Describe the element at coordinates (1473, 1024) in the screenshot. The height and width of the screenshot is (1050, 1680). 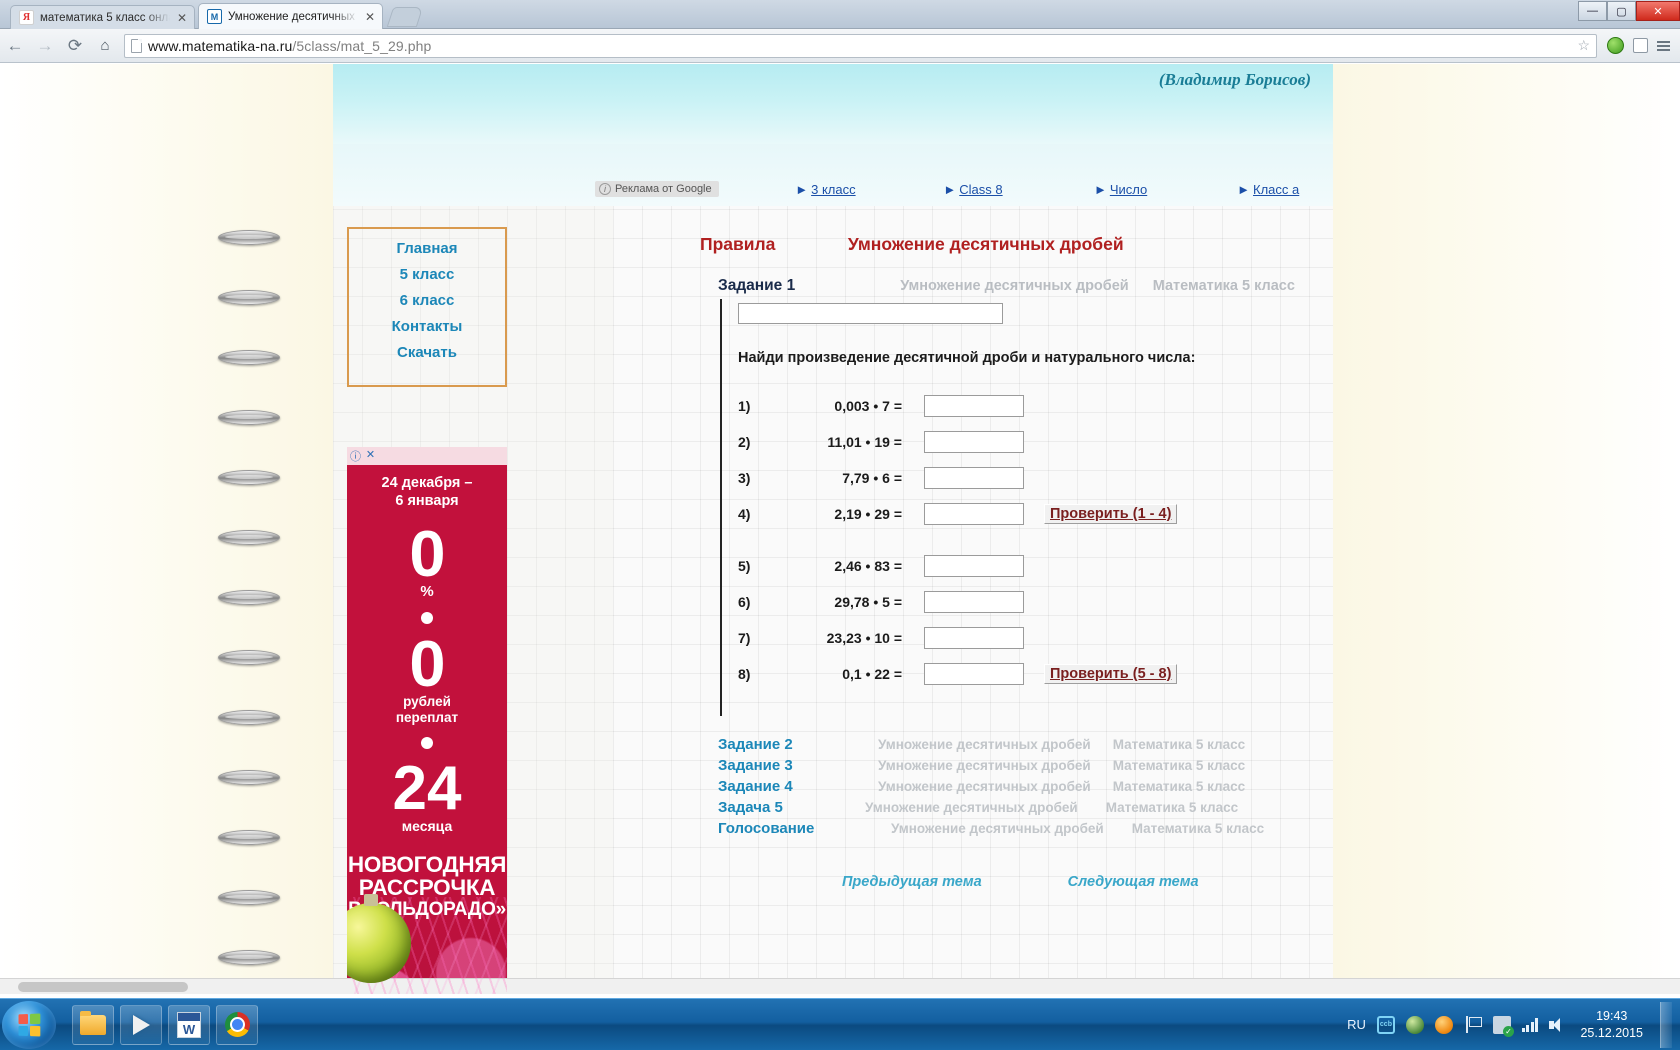
I see `flag-icon` at that location.